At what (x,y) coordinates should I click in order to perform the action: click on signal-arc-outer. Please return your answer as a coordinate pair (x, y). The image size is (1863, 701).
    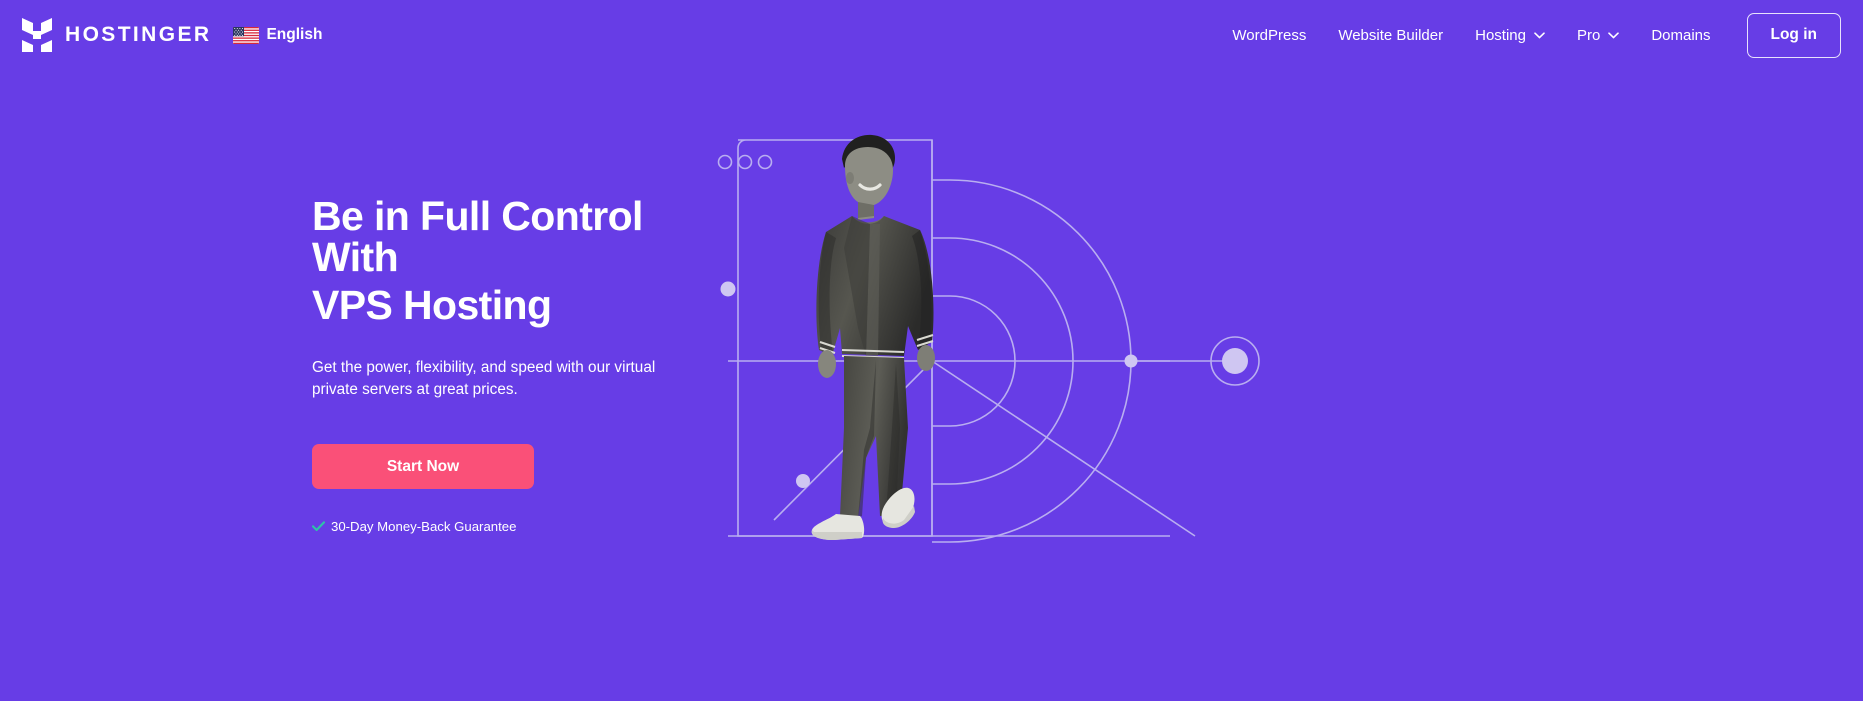
    Looking at the image, I should click on (1040, 270).